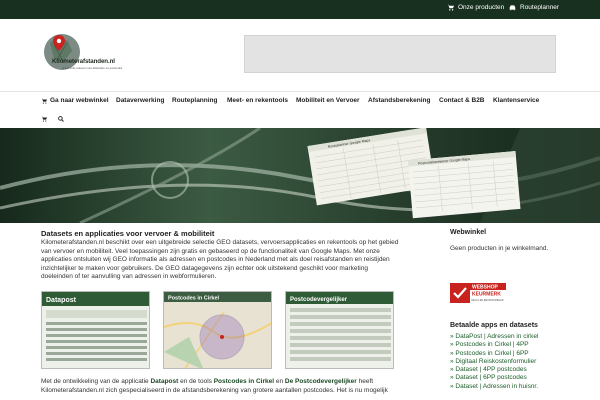 The height and width of the screenshot is (400, 600). Describe the element at coordinates (400, 54) in the screenshot. I see `ad-placeholder` at that location.